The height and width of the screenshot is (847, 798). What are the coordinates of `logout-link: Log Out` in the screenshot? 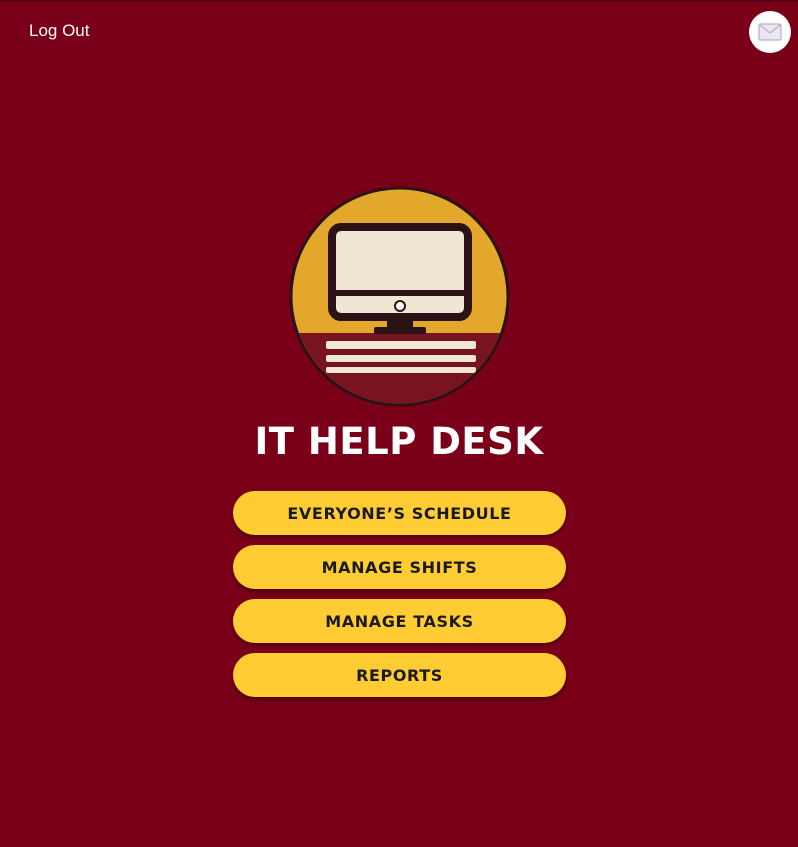 It's located at (59, 31).